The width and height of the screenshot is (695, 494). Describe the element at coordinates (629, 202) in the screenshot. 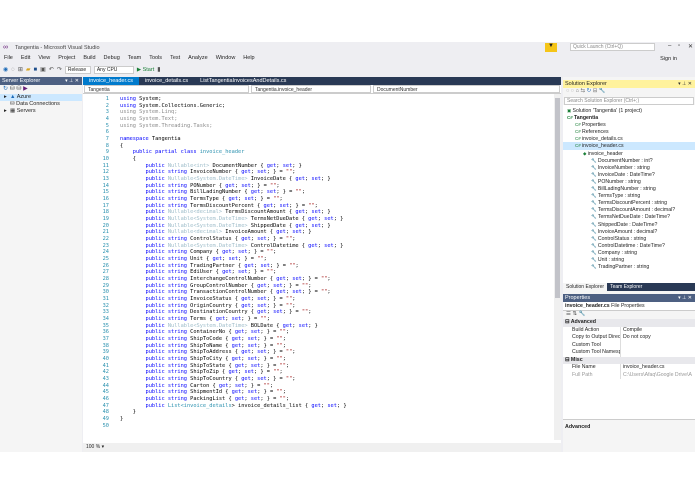

I see `solution-tree-item: 🔧 TermsDiscountPercent : string` at that location.